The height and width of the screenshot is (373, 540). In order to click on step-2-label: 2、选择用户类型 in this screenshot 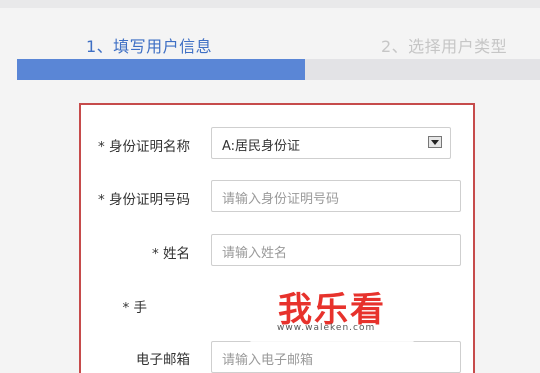, I will do `click(444, 45)`.